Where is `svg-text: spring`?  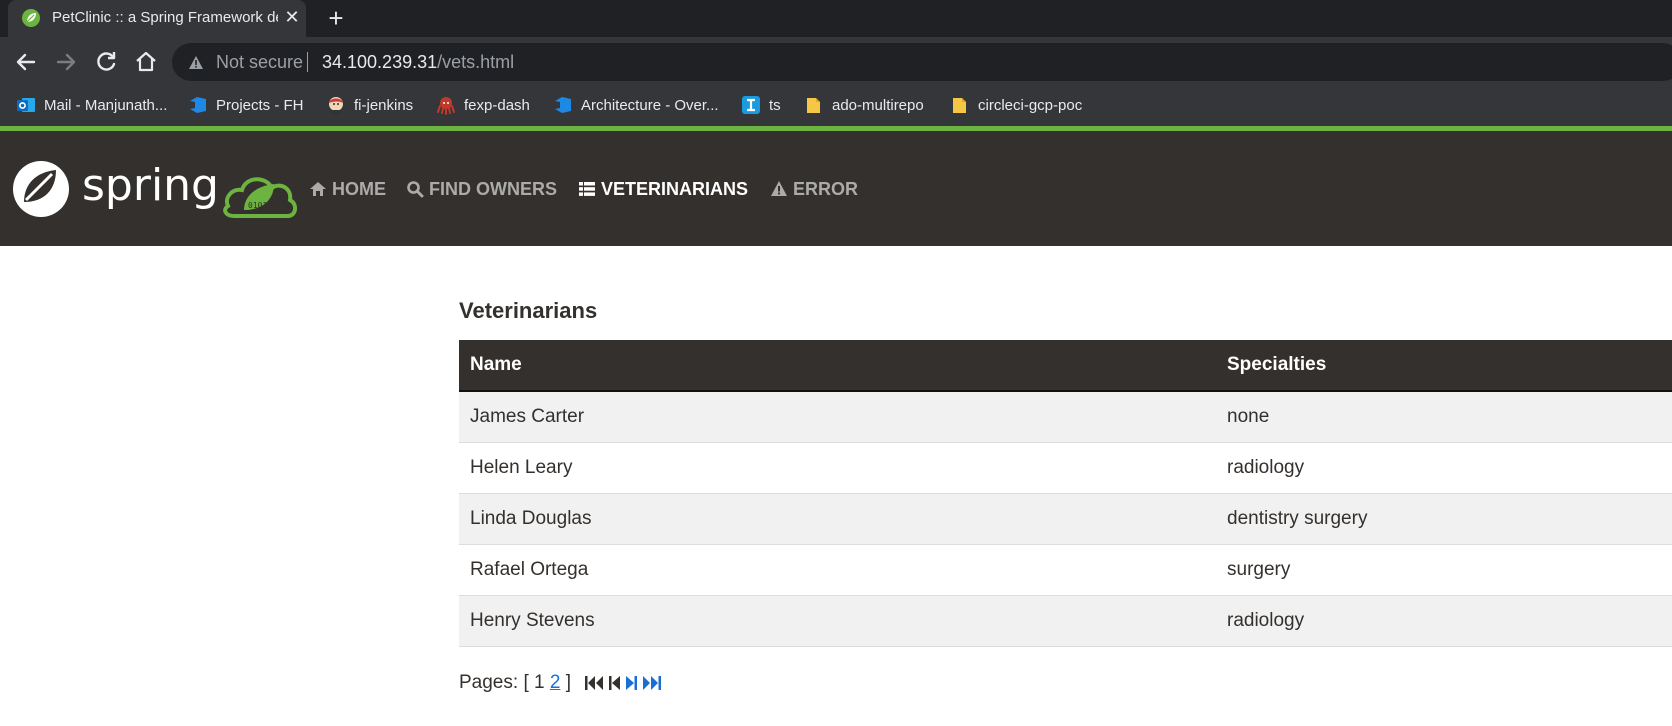
svg-text: spring is located at coordinates (150, 185).